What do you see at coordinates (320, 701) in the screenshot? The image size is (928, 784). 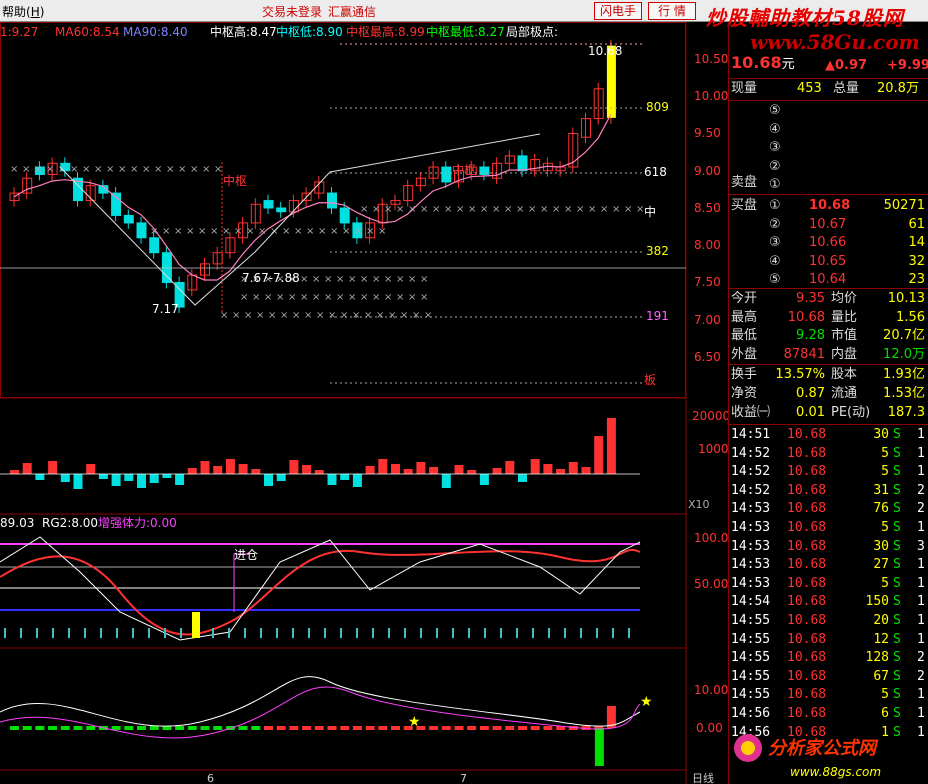 I see `macd-dif` at bounding box center [320, 701].